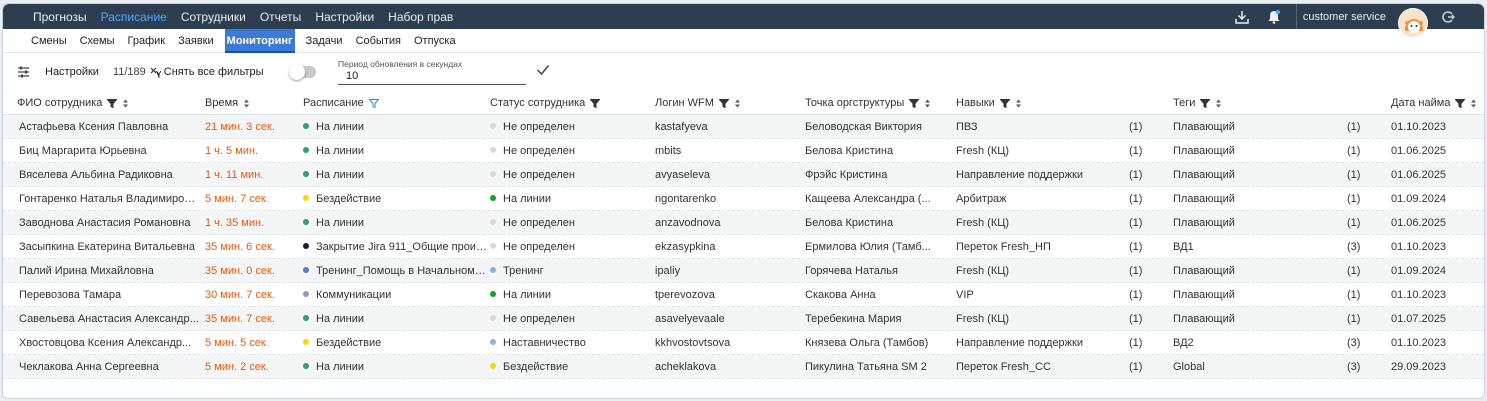  What do you see at coordinates (259, 40) in the screenshot?
I see `sub-nav-tab: Мониторинг` at bounding box center [259, 40].